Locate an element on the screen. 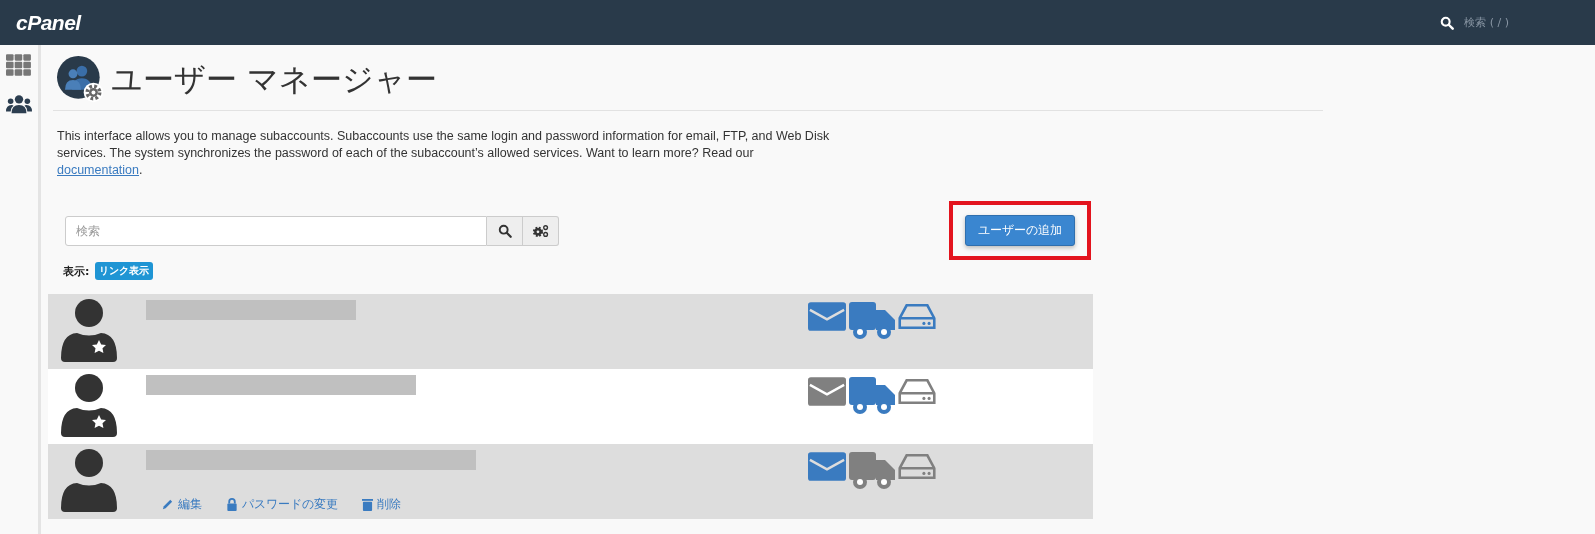 The height and width of the screenshot is (534, 1595). logo: cPanel is located at coordinates (48, 22).